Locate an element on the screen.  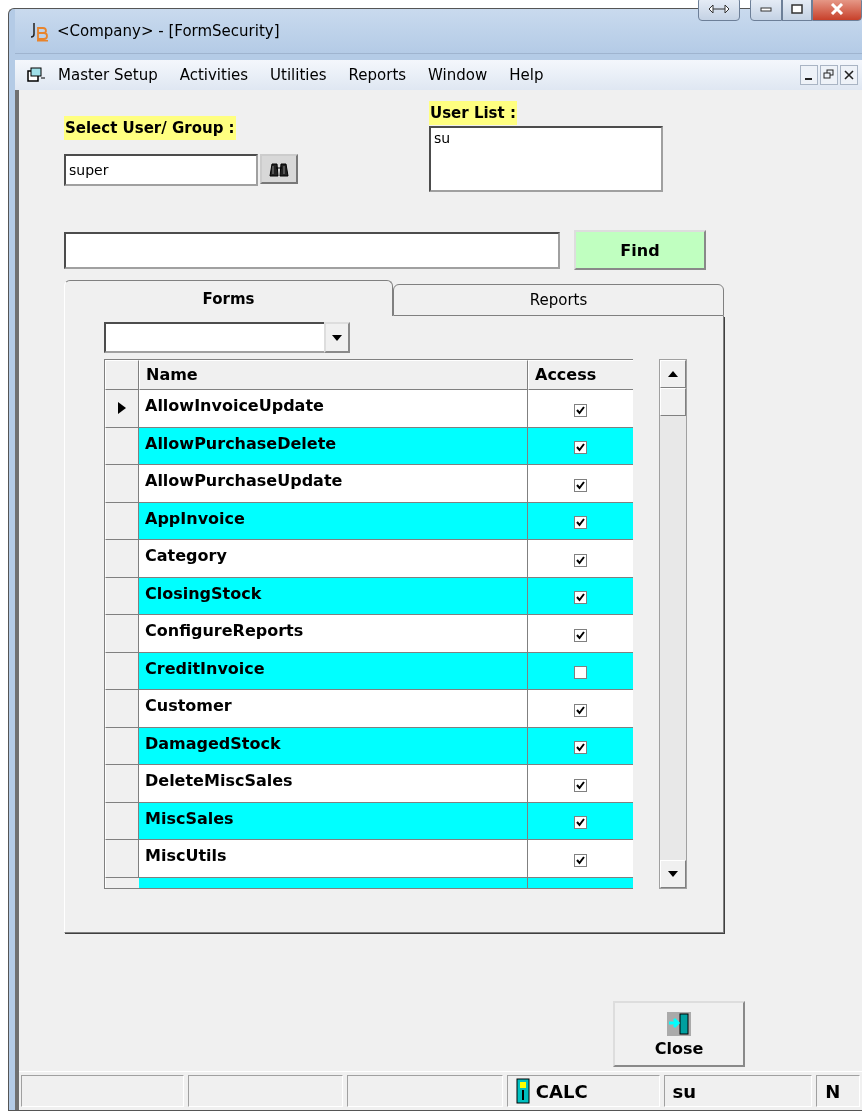
menu-item: Activities is located at coordinates (214, 75).